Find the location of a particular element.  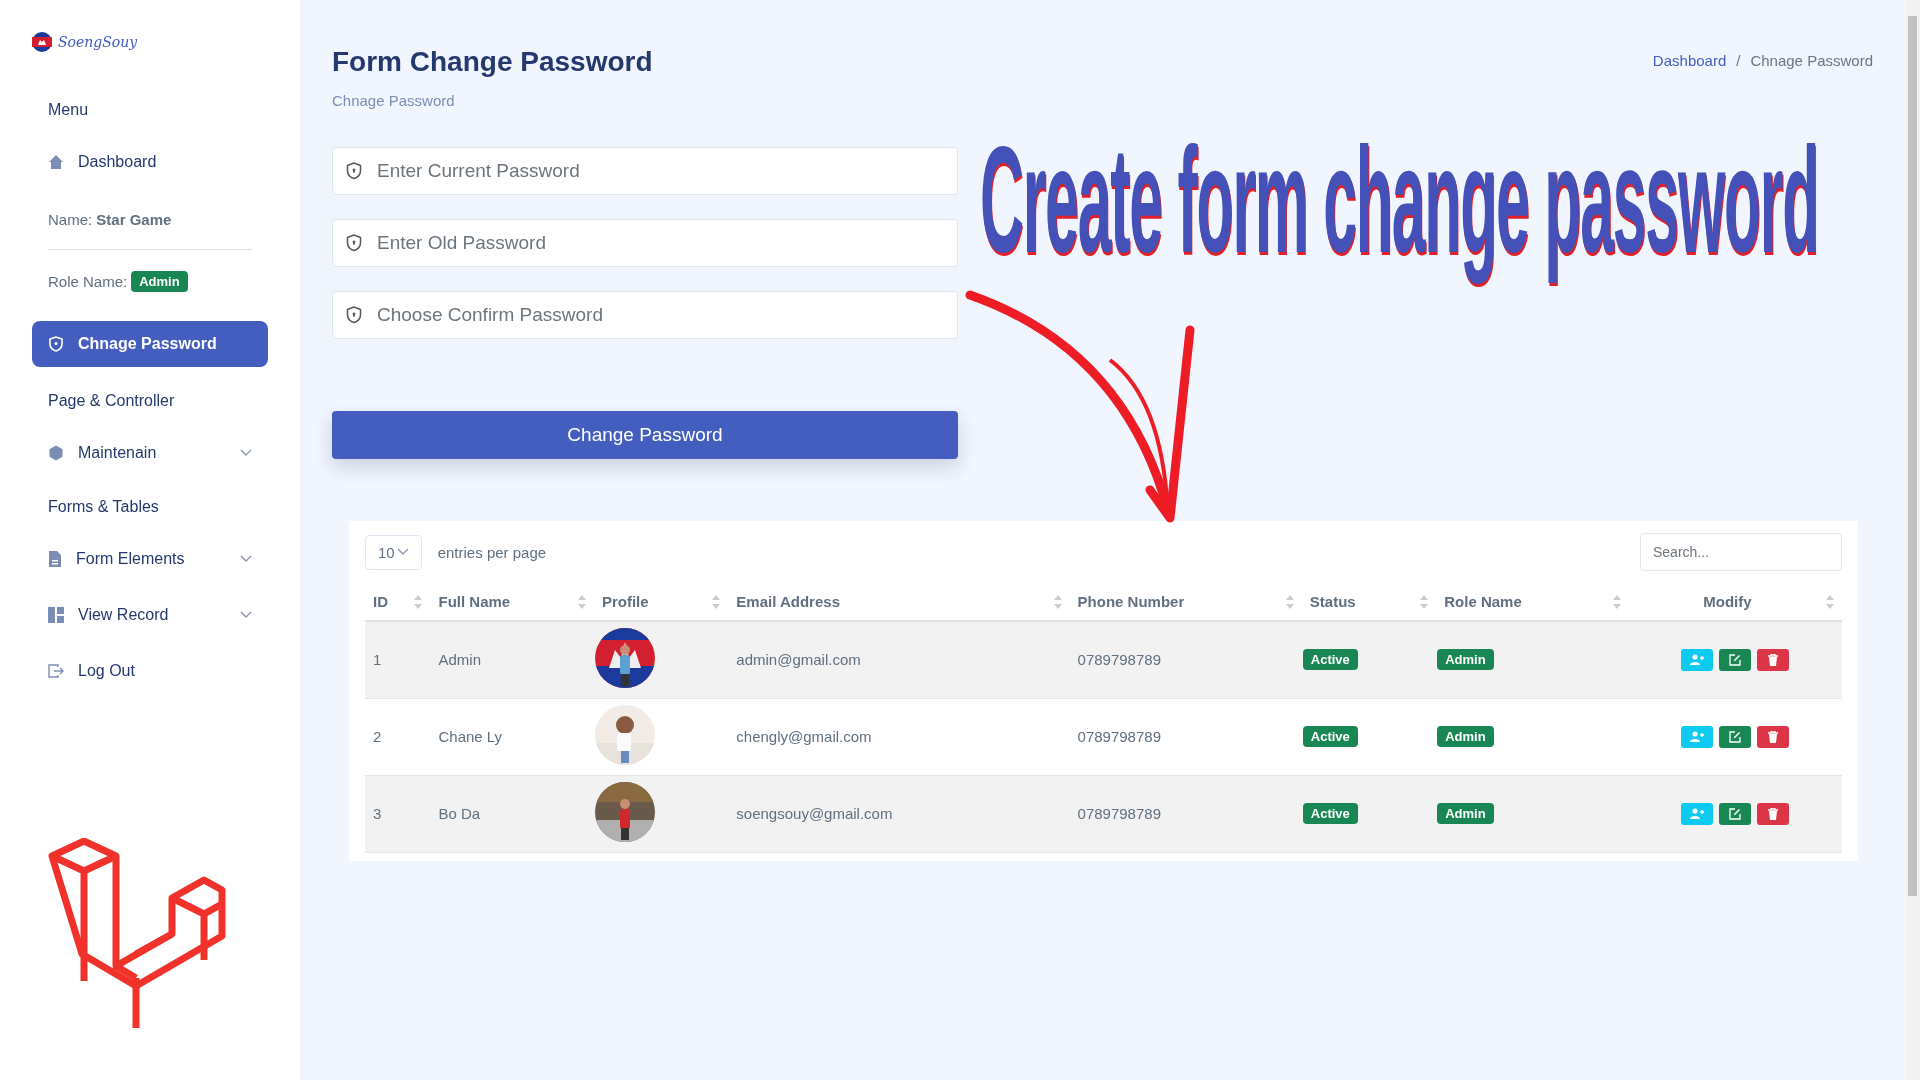

document-icon is located at coordinates (55, 559).